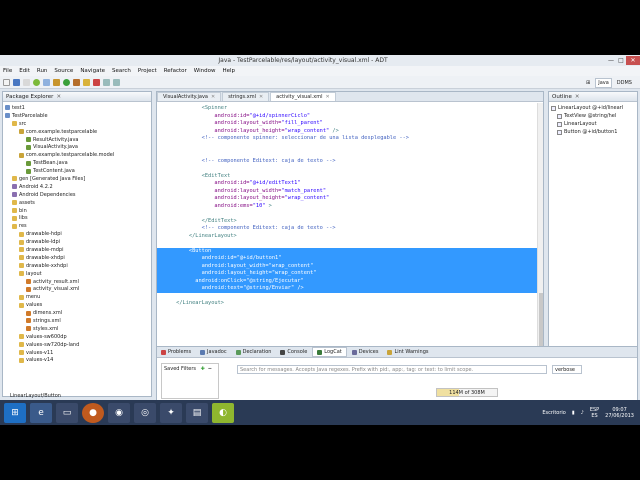  Describe the element at coordinates (213, 352) in the screenshot. I see `console-tab-javadoc: Javadoc` at that location.